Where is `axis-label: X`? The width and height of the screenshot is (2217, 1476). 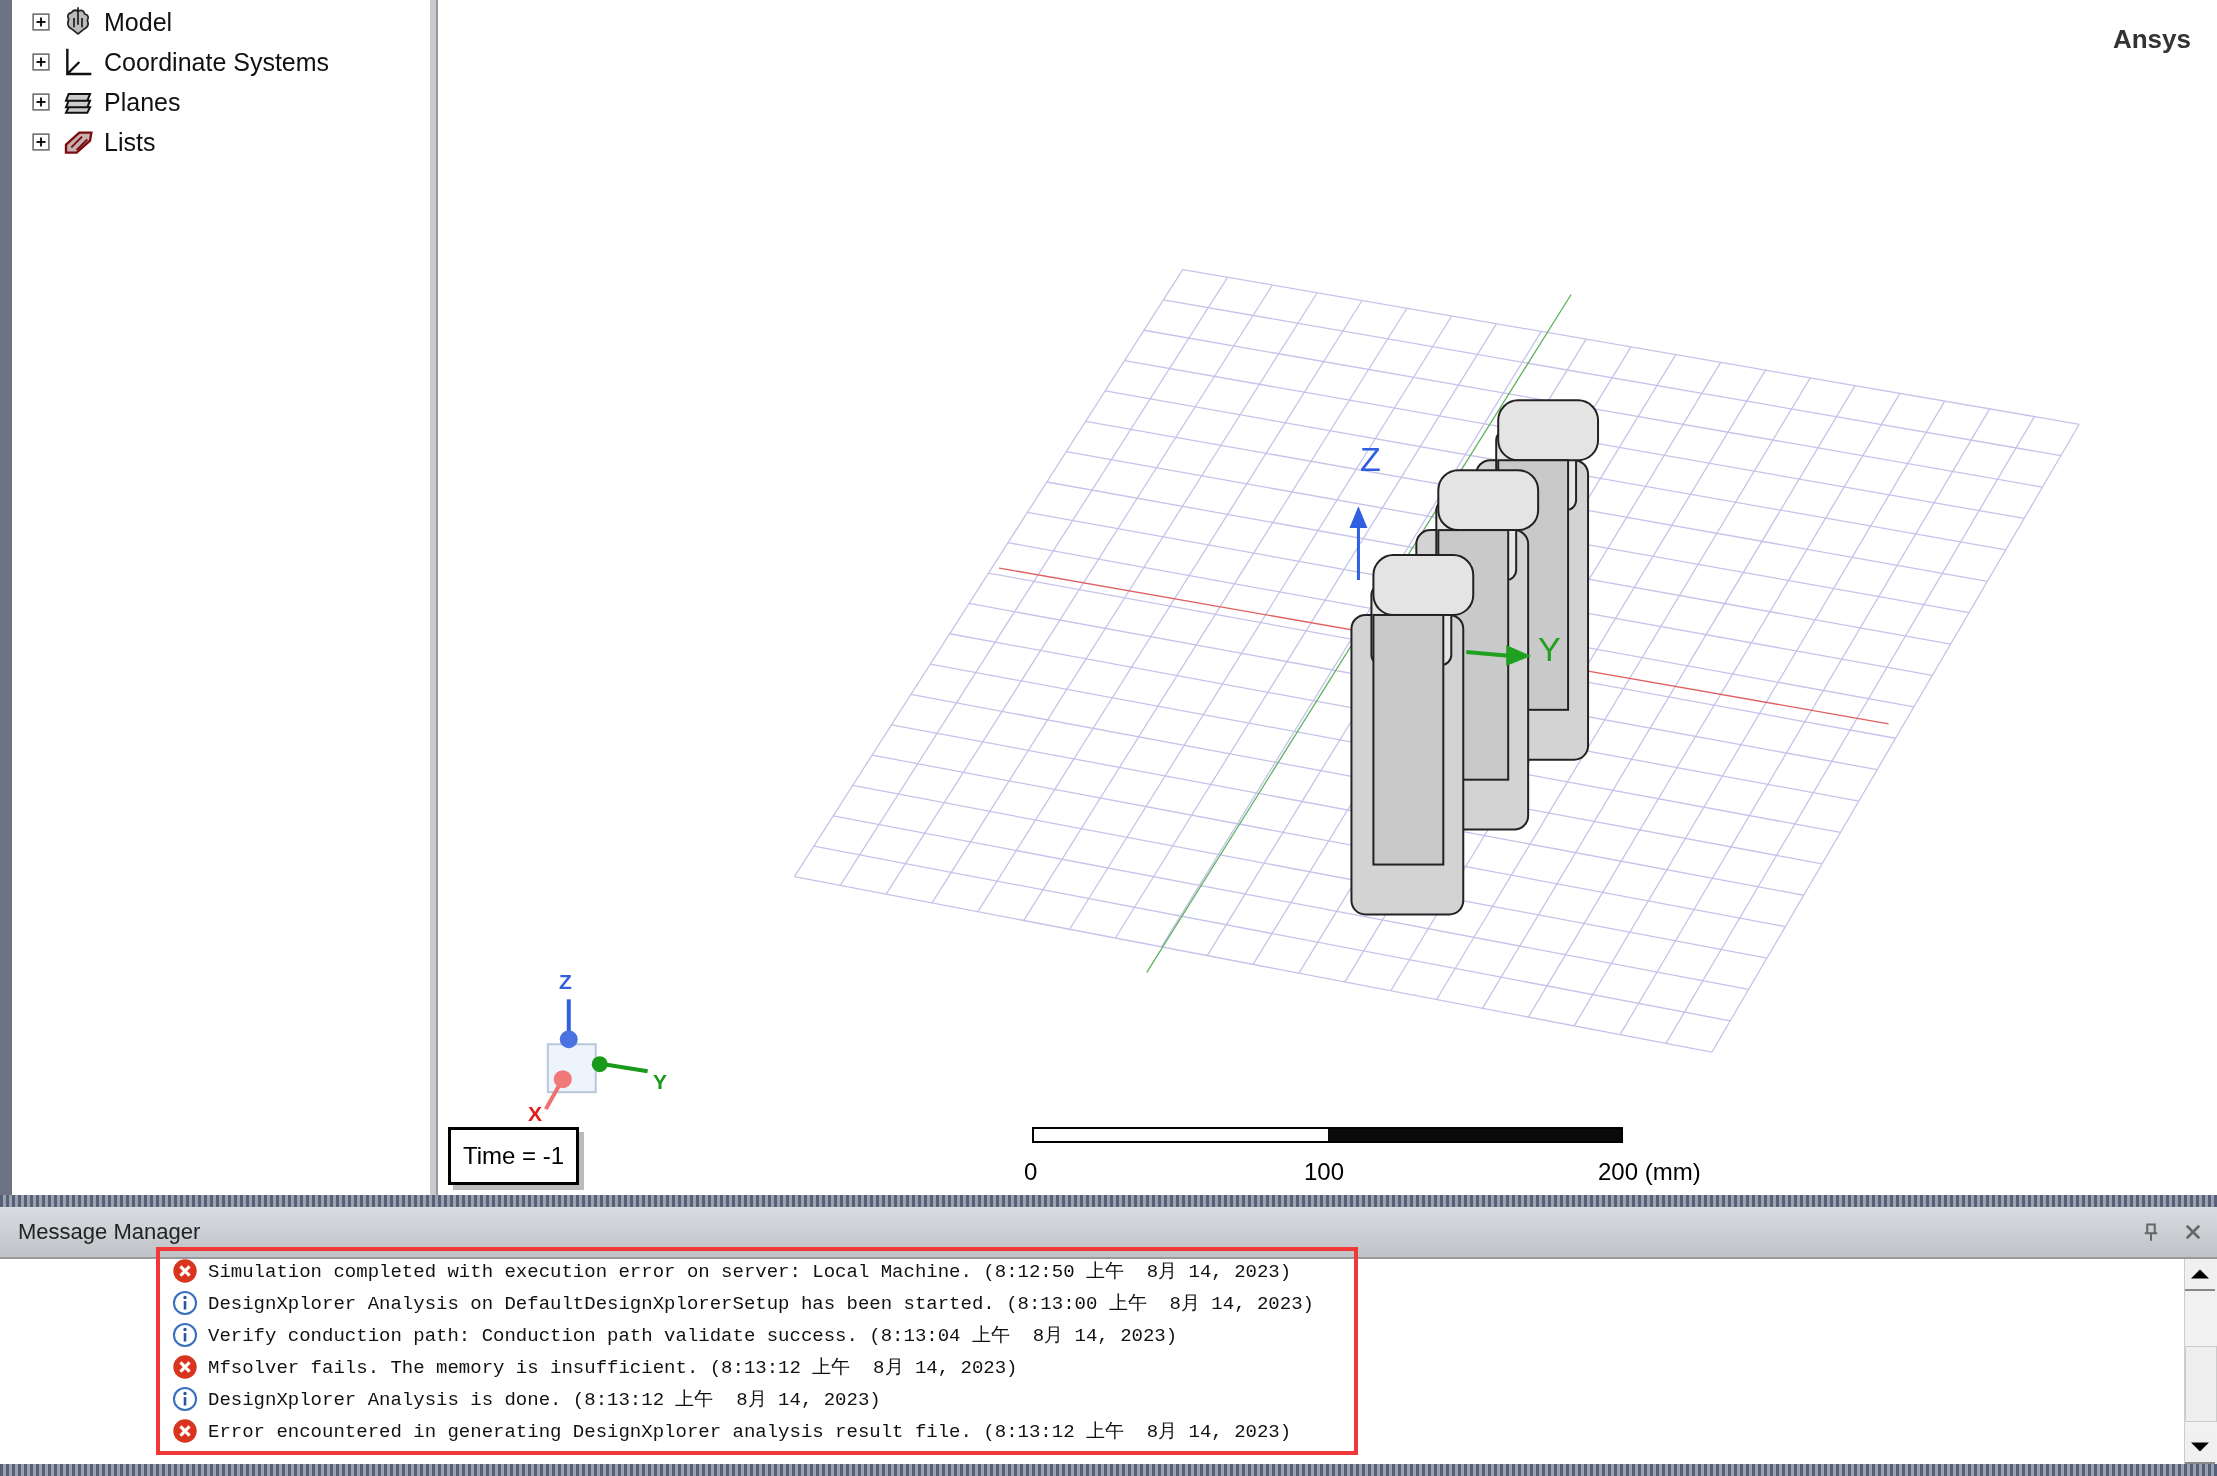 axis-label: X is located at coordinates (535, 1114).